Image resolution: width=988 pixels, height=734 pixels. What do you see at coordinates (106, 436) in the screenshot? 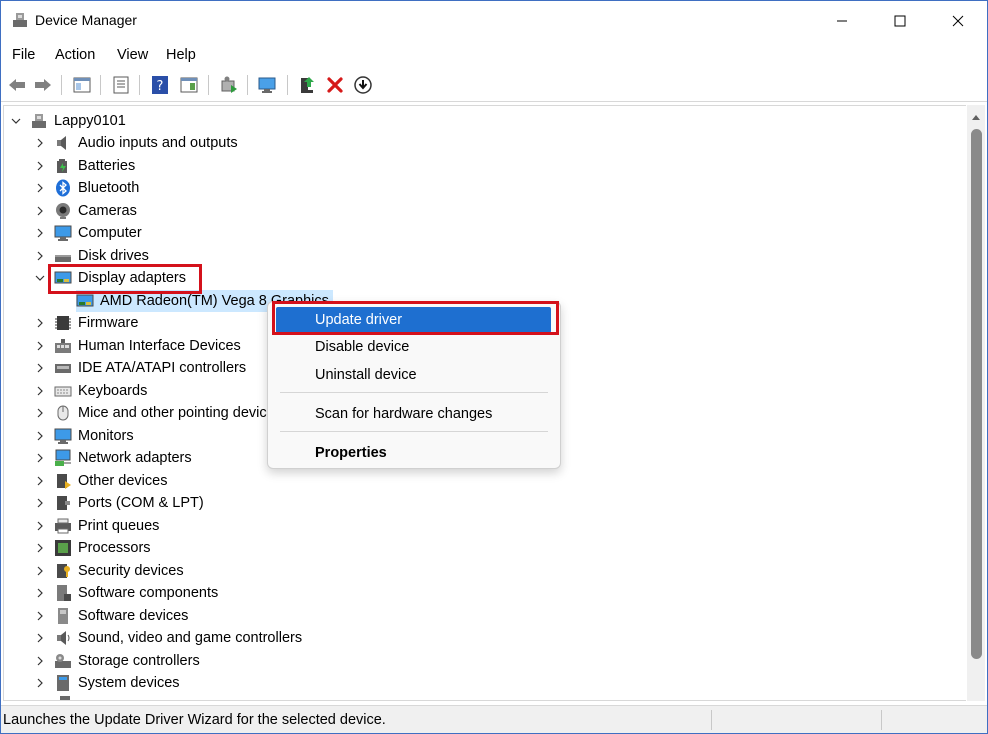
I see `tree-item-label: Monitors` at bounding box center [106, 436].